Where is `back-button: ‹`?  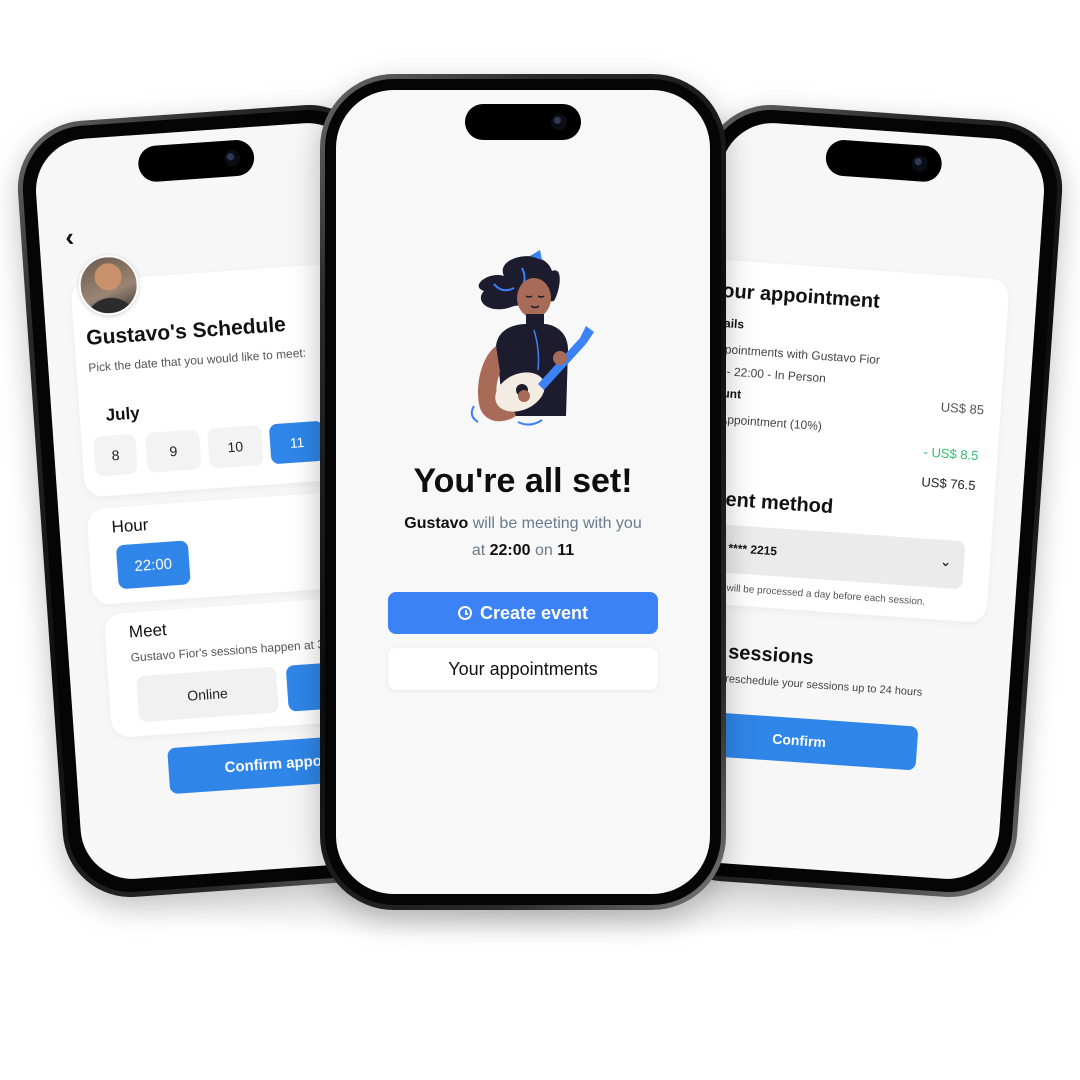
back-button: ‹ is located at coordinates (69, 238).